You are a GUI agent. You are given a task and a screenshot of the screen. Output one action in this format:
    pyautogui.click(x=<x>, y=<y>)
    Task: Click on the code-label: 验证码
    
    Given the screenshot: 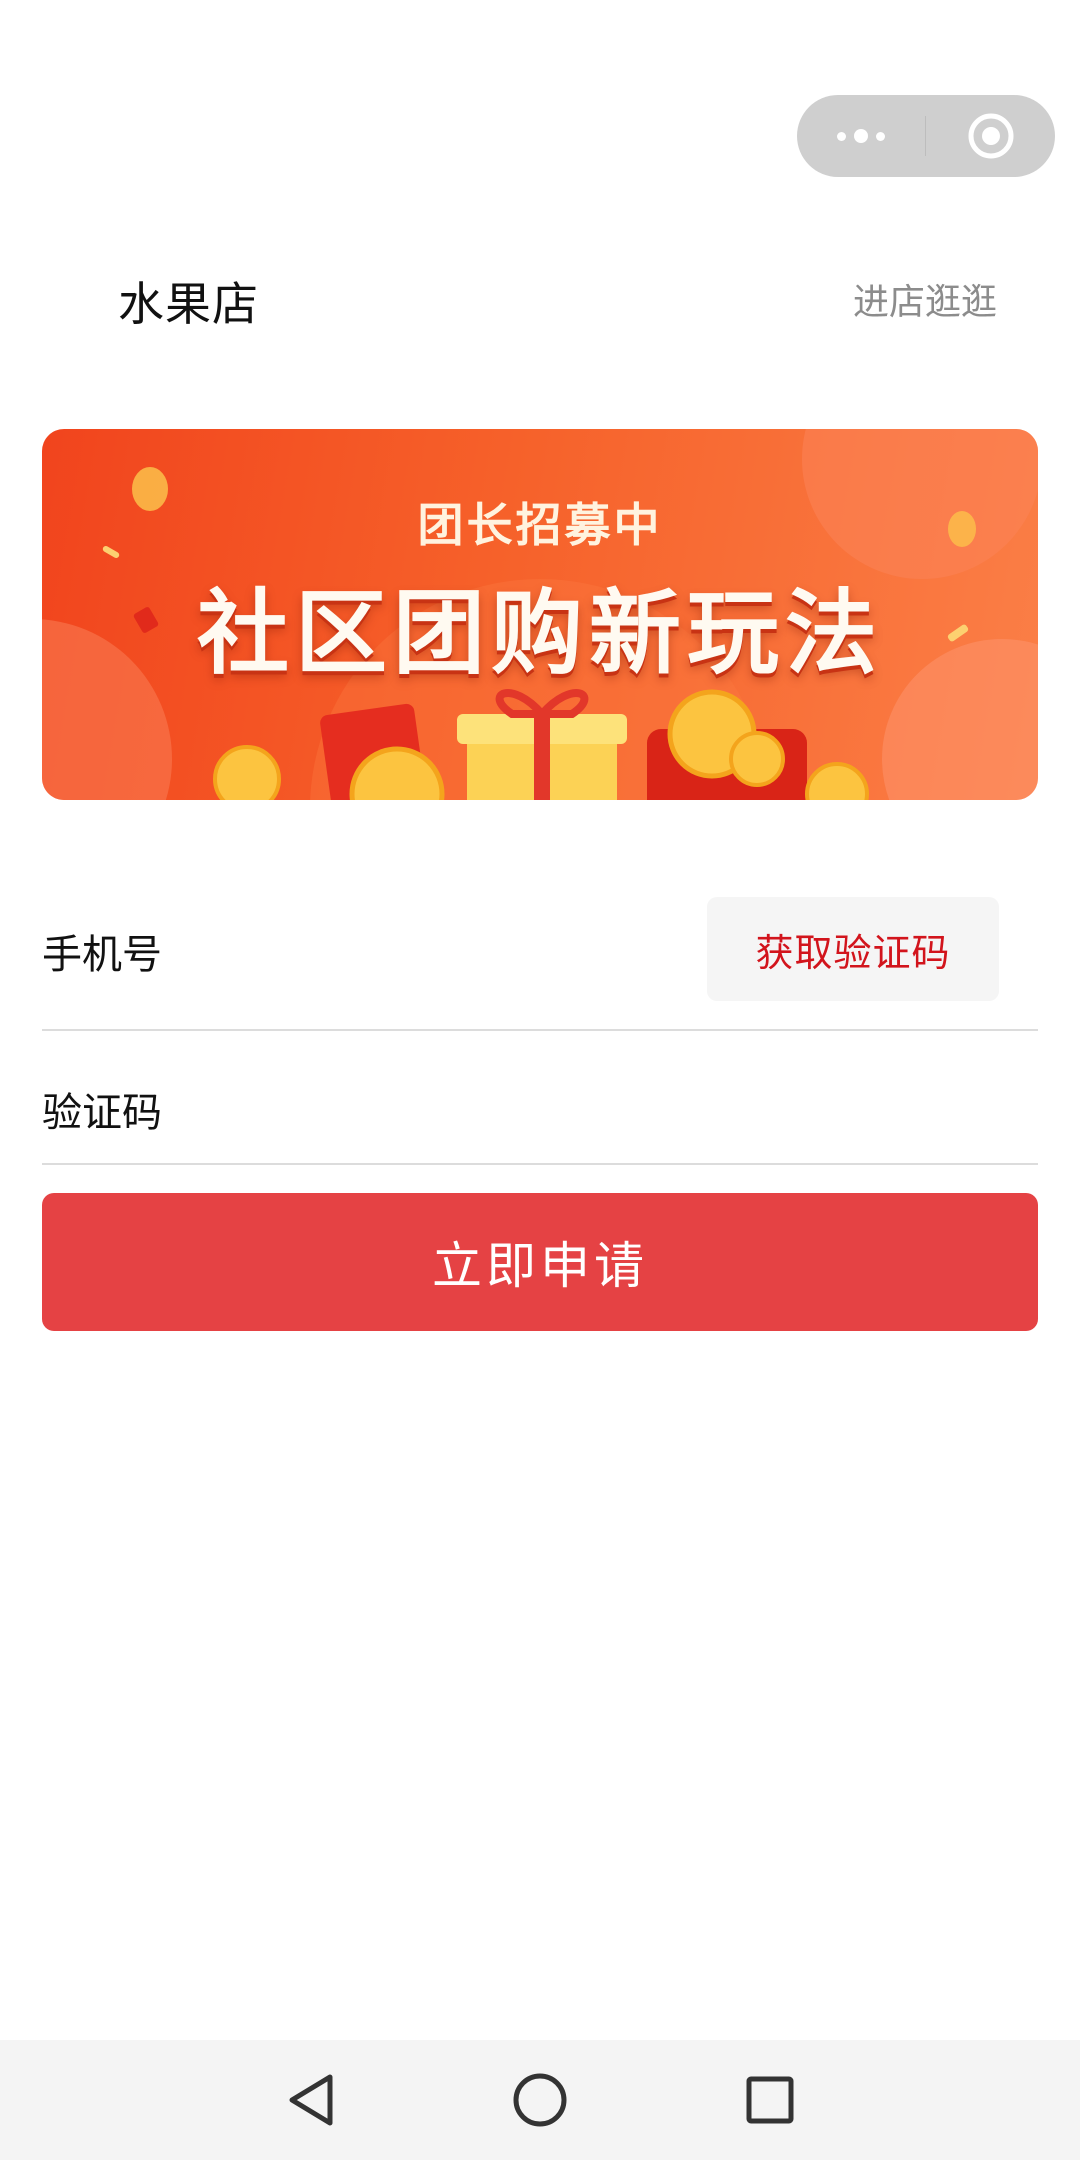 What is the action you would take?
    pyautogui.click(x=102, y=1113)
    